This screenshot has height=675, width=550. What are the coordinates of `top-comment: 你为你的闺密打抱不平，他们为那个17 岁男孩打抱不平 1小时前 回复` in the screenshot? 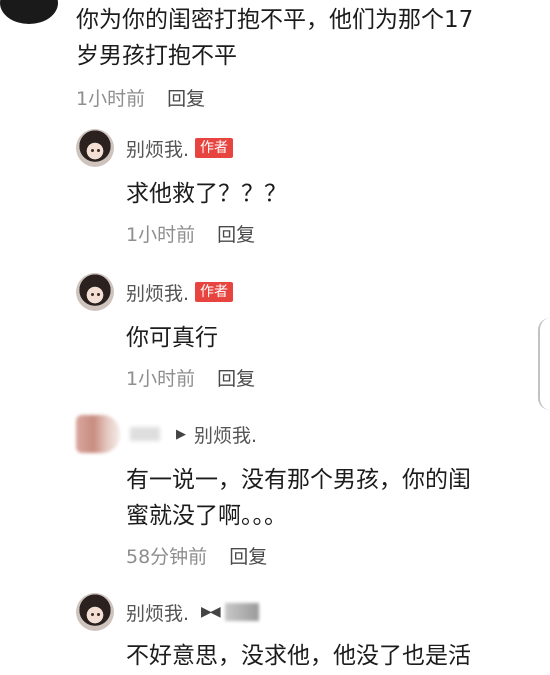 It's located at (306, 57).